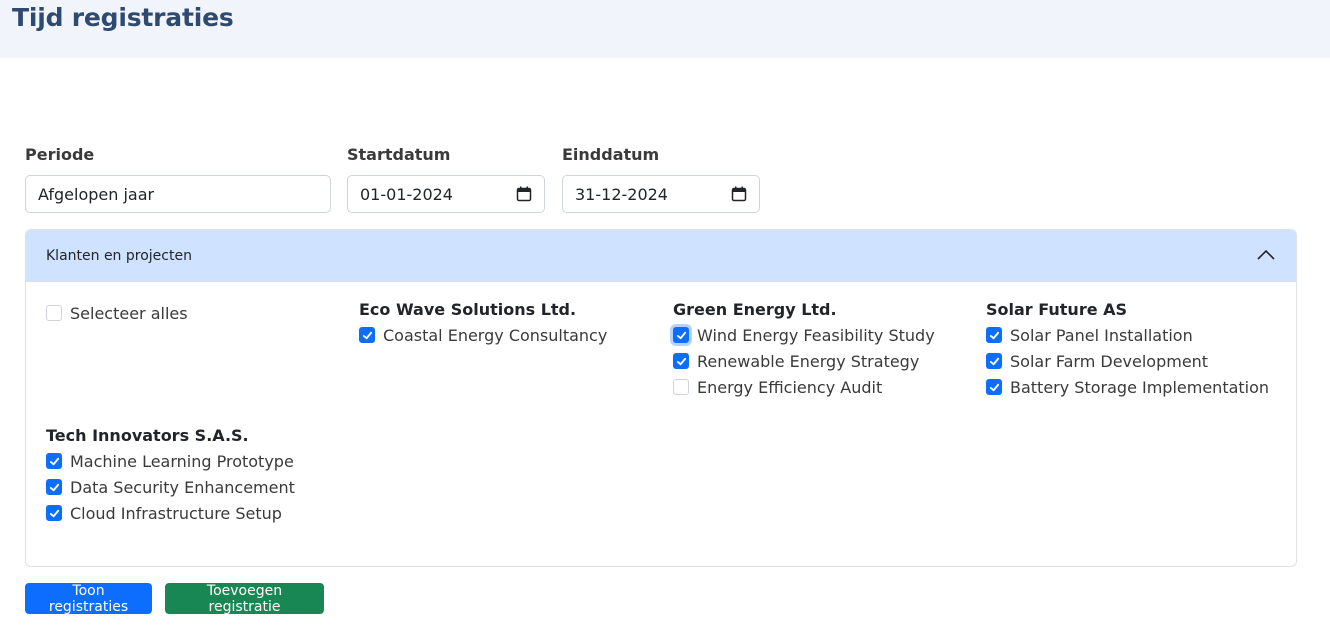  I want to click on project-checkbox: Cloud Infrastructure Setup, so click(170, 513).